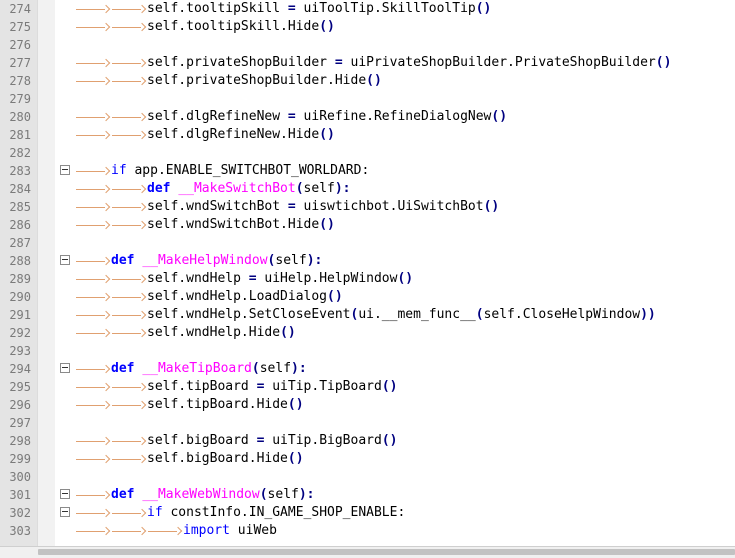 Image resolution: width=735 pixels, height=558 pixels. What do you see at coordinates (367, 405) in the screenshot?
I see `code-line: 296 self.tipBoard.Hide()` at bounding box center [367, 405].